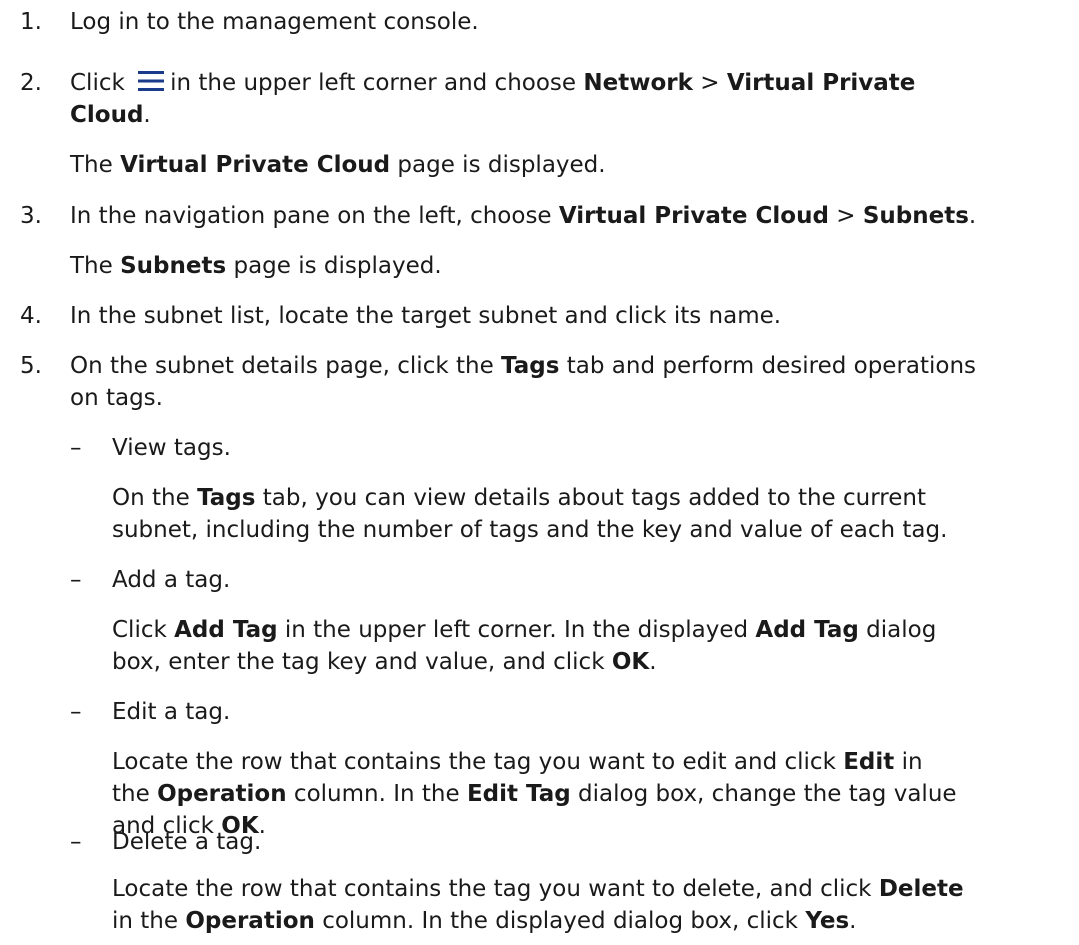  Describe the element at coordinates (274, 22) in the screenshot. I see `step-1-text: Log in to the management console.` at that location.